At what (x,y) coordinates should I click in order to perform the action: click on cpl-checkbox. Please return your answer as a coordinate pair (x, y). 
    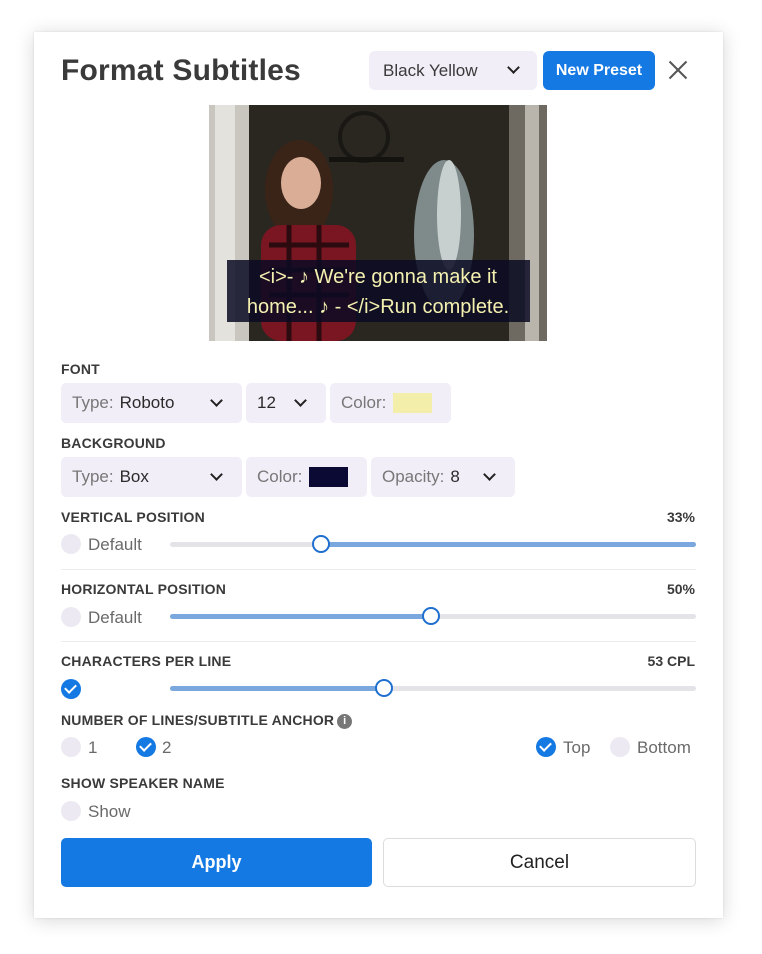
    Looking at the image, I should click on (71, 689).